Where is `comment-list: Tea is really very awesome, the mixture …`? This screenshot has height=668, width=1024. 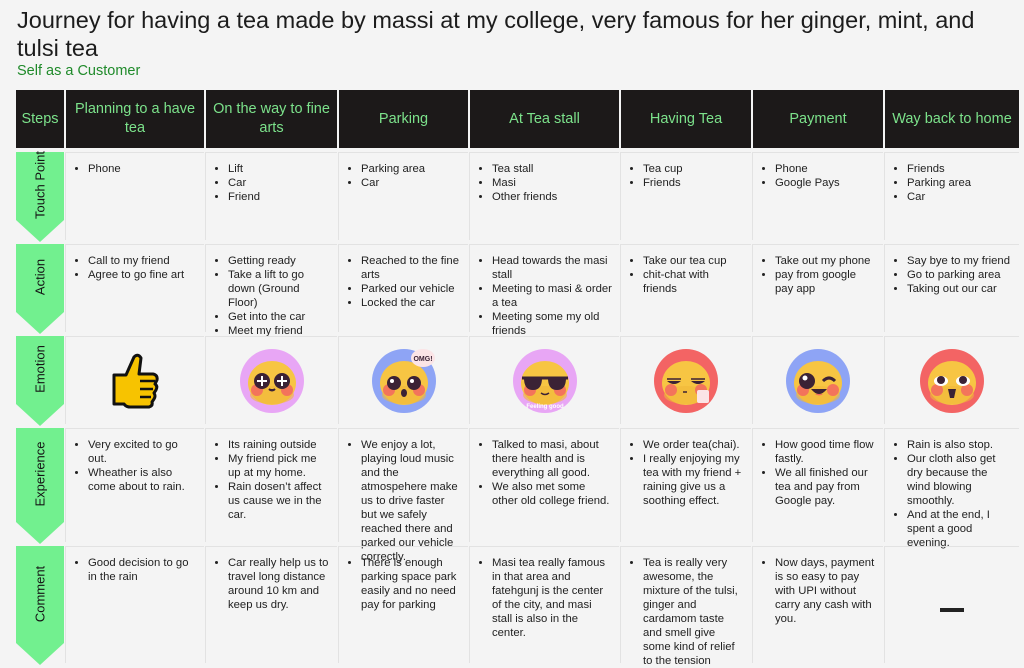 comment-list: Tea is really very awesome, the mixture … is located at coordinates (685, 612).